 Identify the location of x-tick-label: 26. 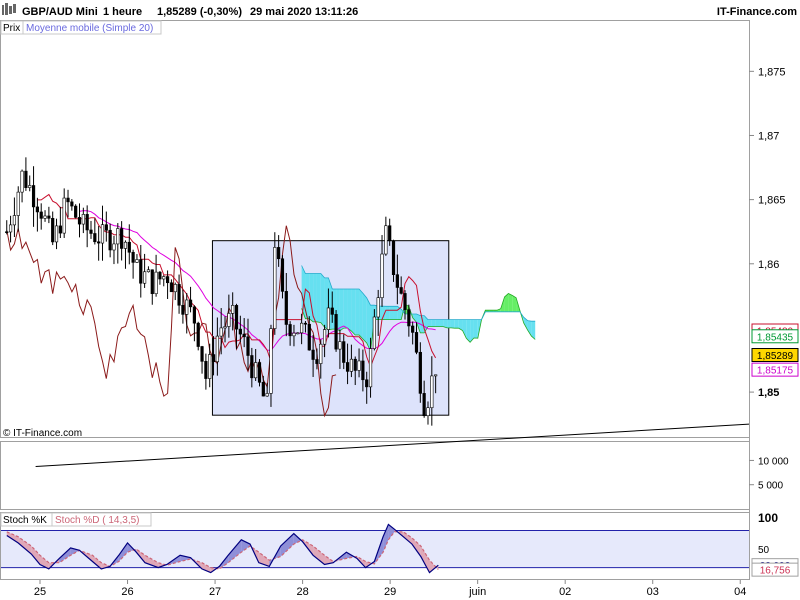
(127, 592).